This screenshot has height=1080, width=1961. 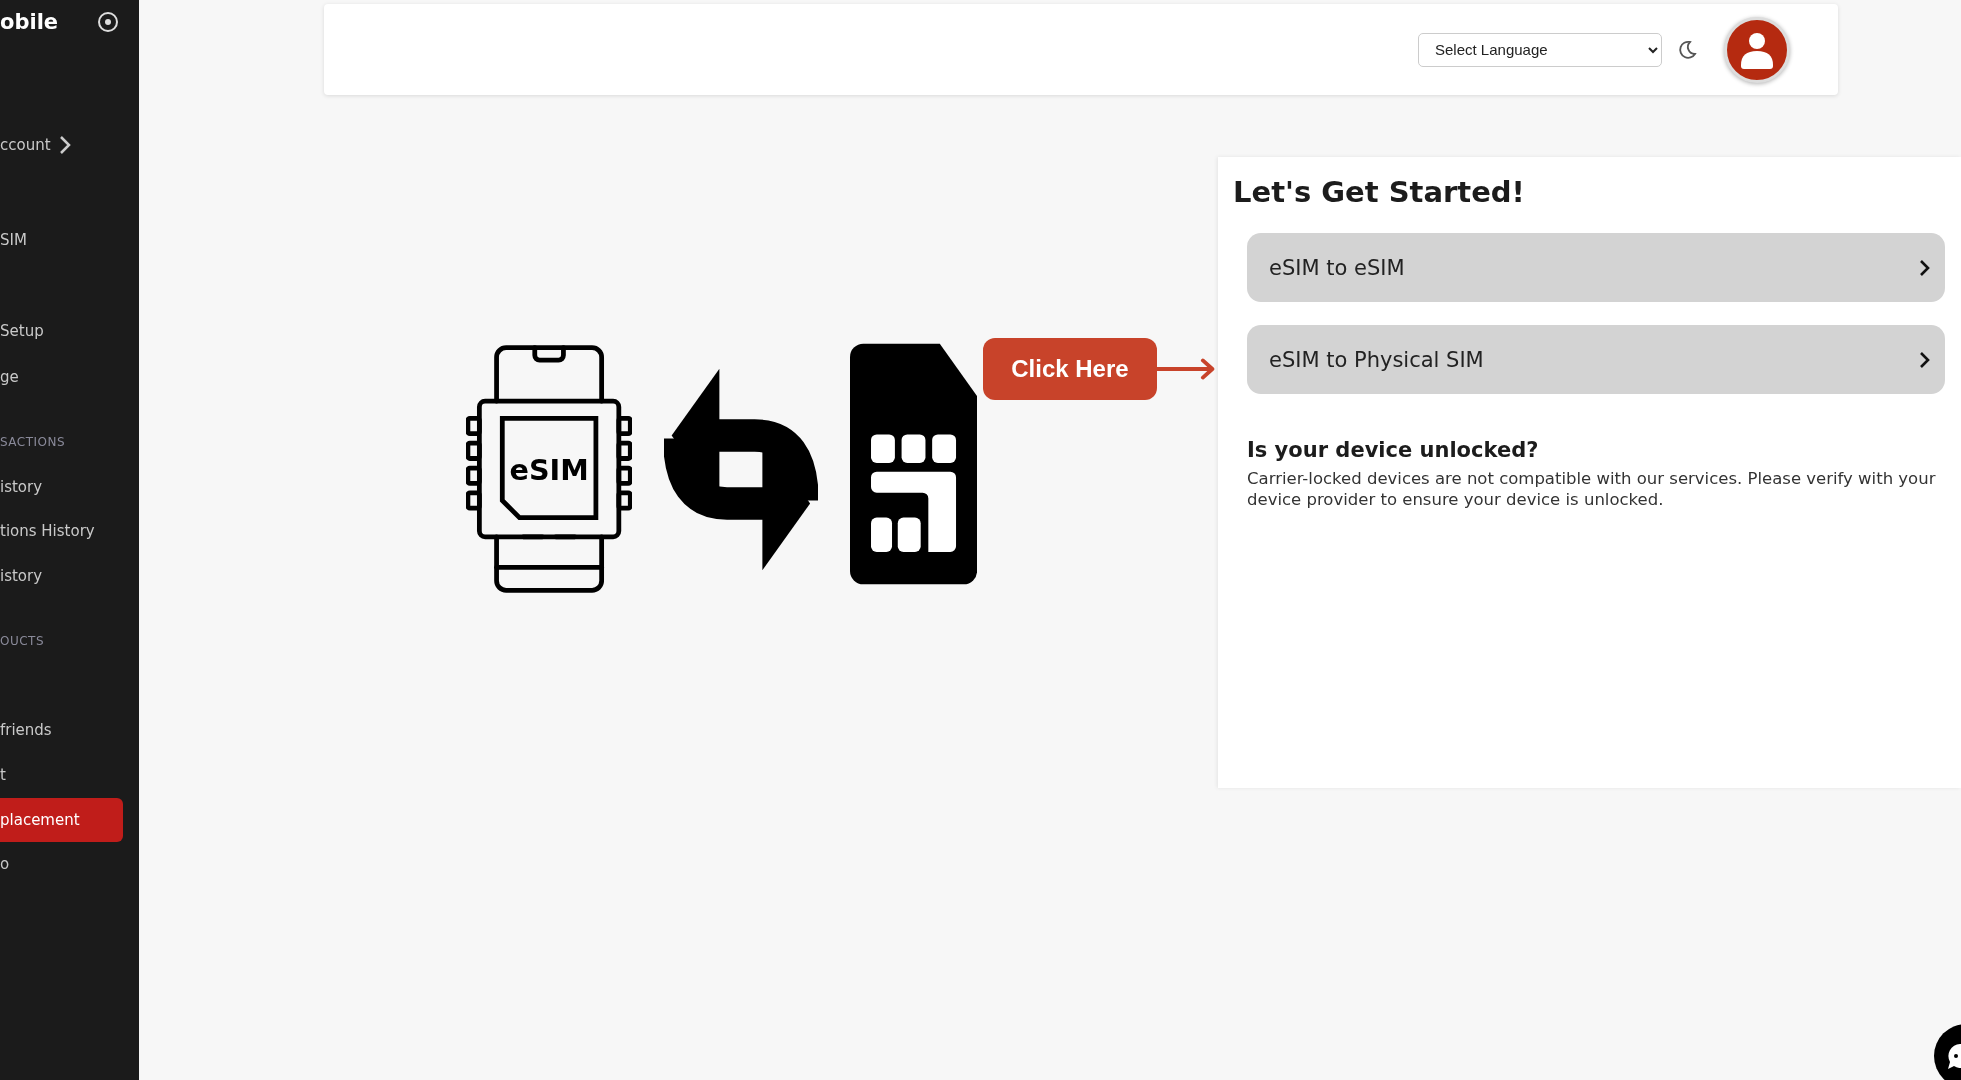 I want to click on section-heading: SACTIONS, so click(x=33, y=442).